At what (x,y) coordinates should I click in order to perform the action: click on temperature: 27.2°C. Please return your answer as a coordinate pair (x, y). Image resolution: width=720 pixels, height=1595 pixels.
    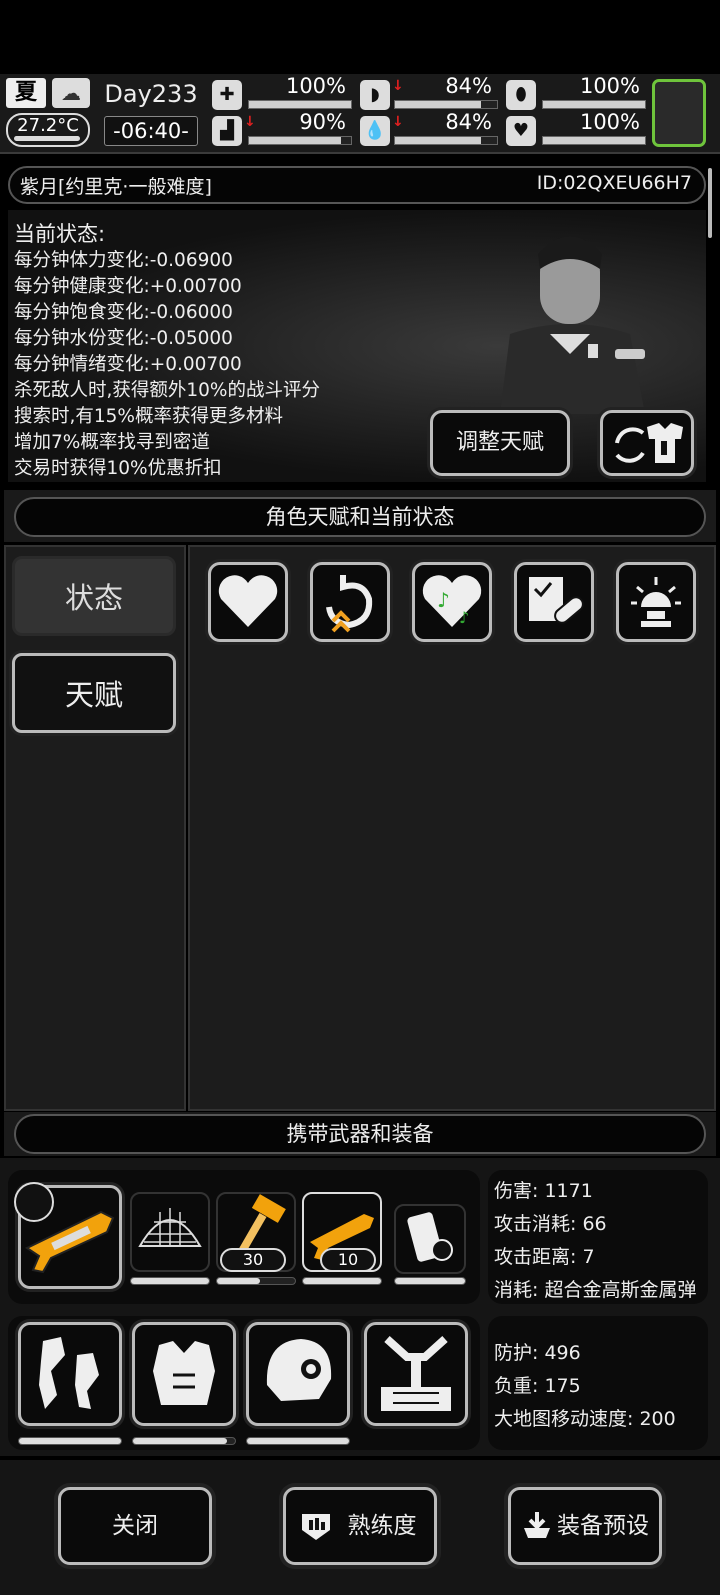
    Looking at the image, I should click on (48, 130).